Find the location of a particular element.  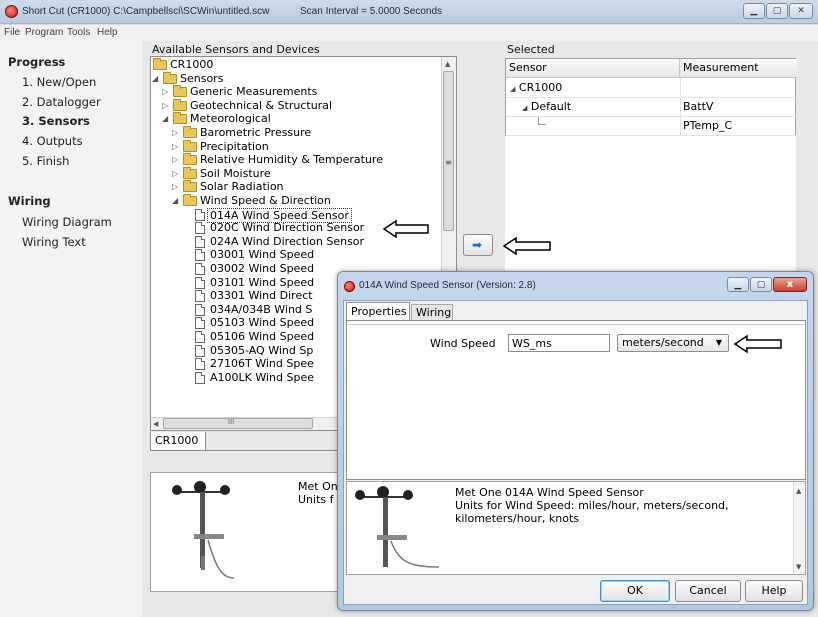

tree-horizontal-scroll-thumb is located at coordinates (238, 423).